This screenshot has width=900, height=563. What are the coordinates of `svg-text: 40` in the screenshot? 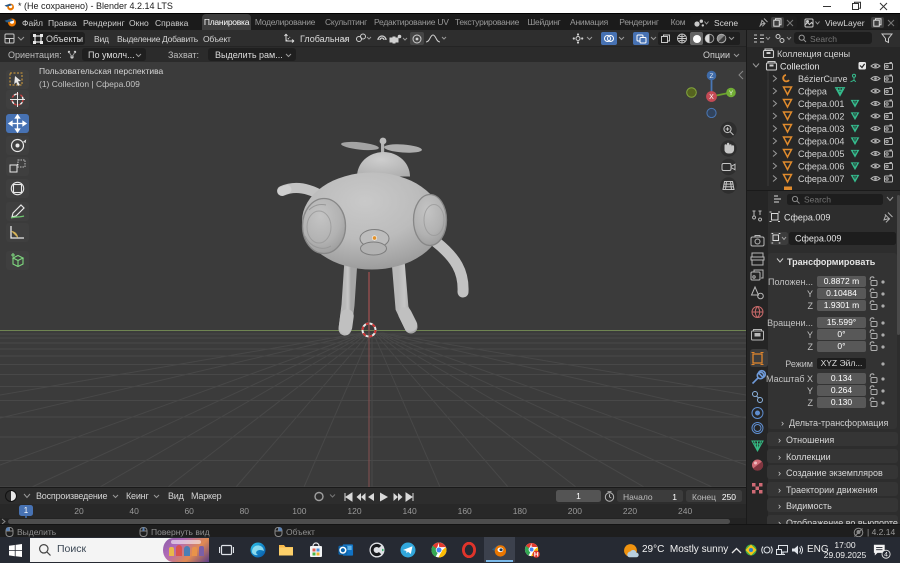 It's located at (134, 511).